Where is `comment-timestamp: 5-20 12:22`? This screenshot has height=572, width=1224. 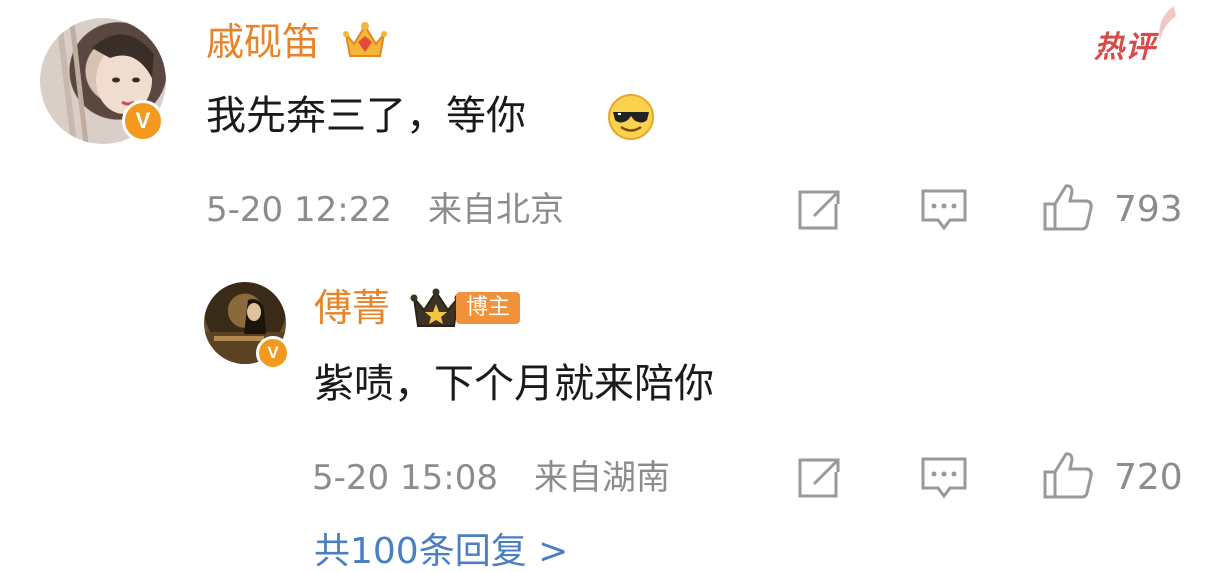
comment-timestamp: 5-20 12:22 is located at coordinates (299, 210).